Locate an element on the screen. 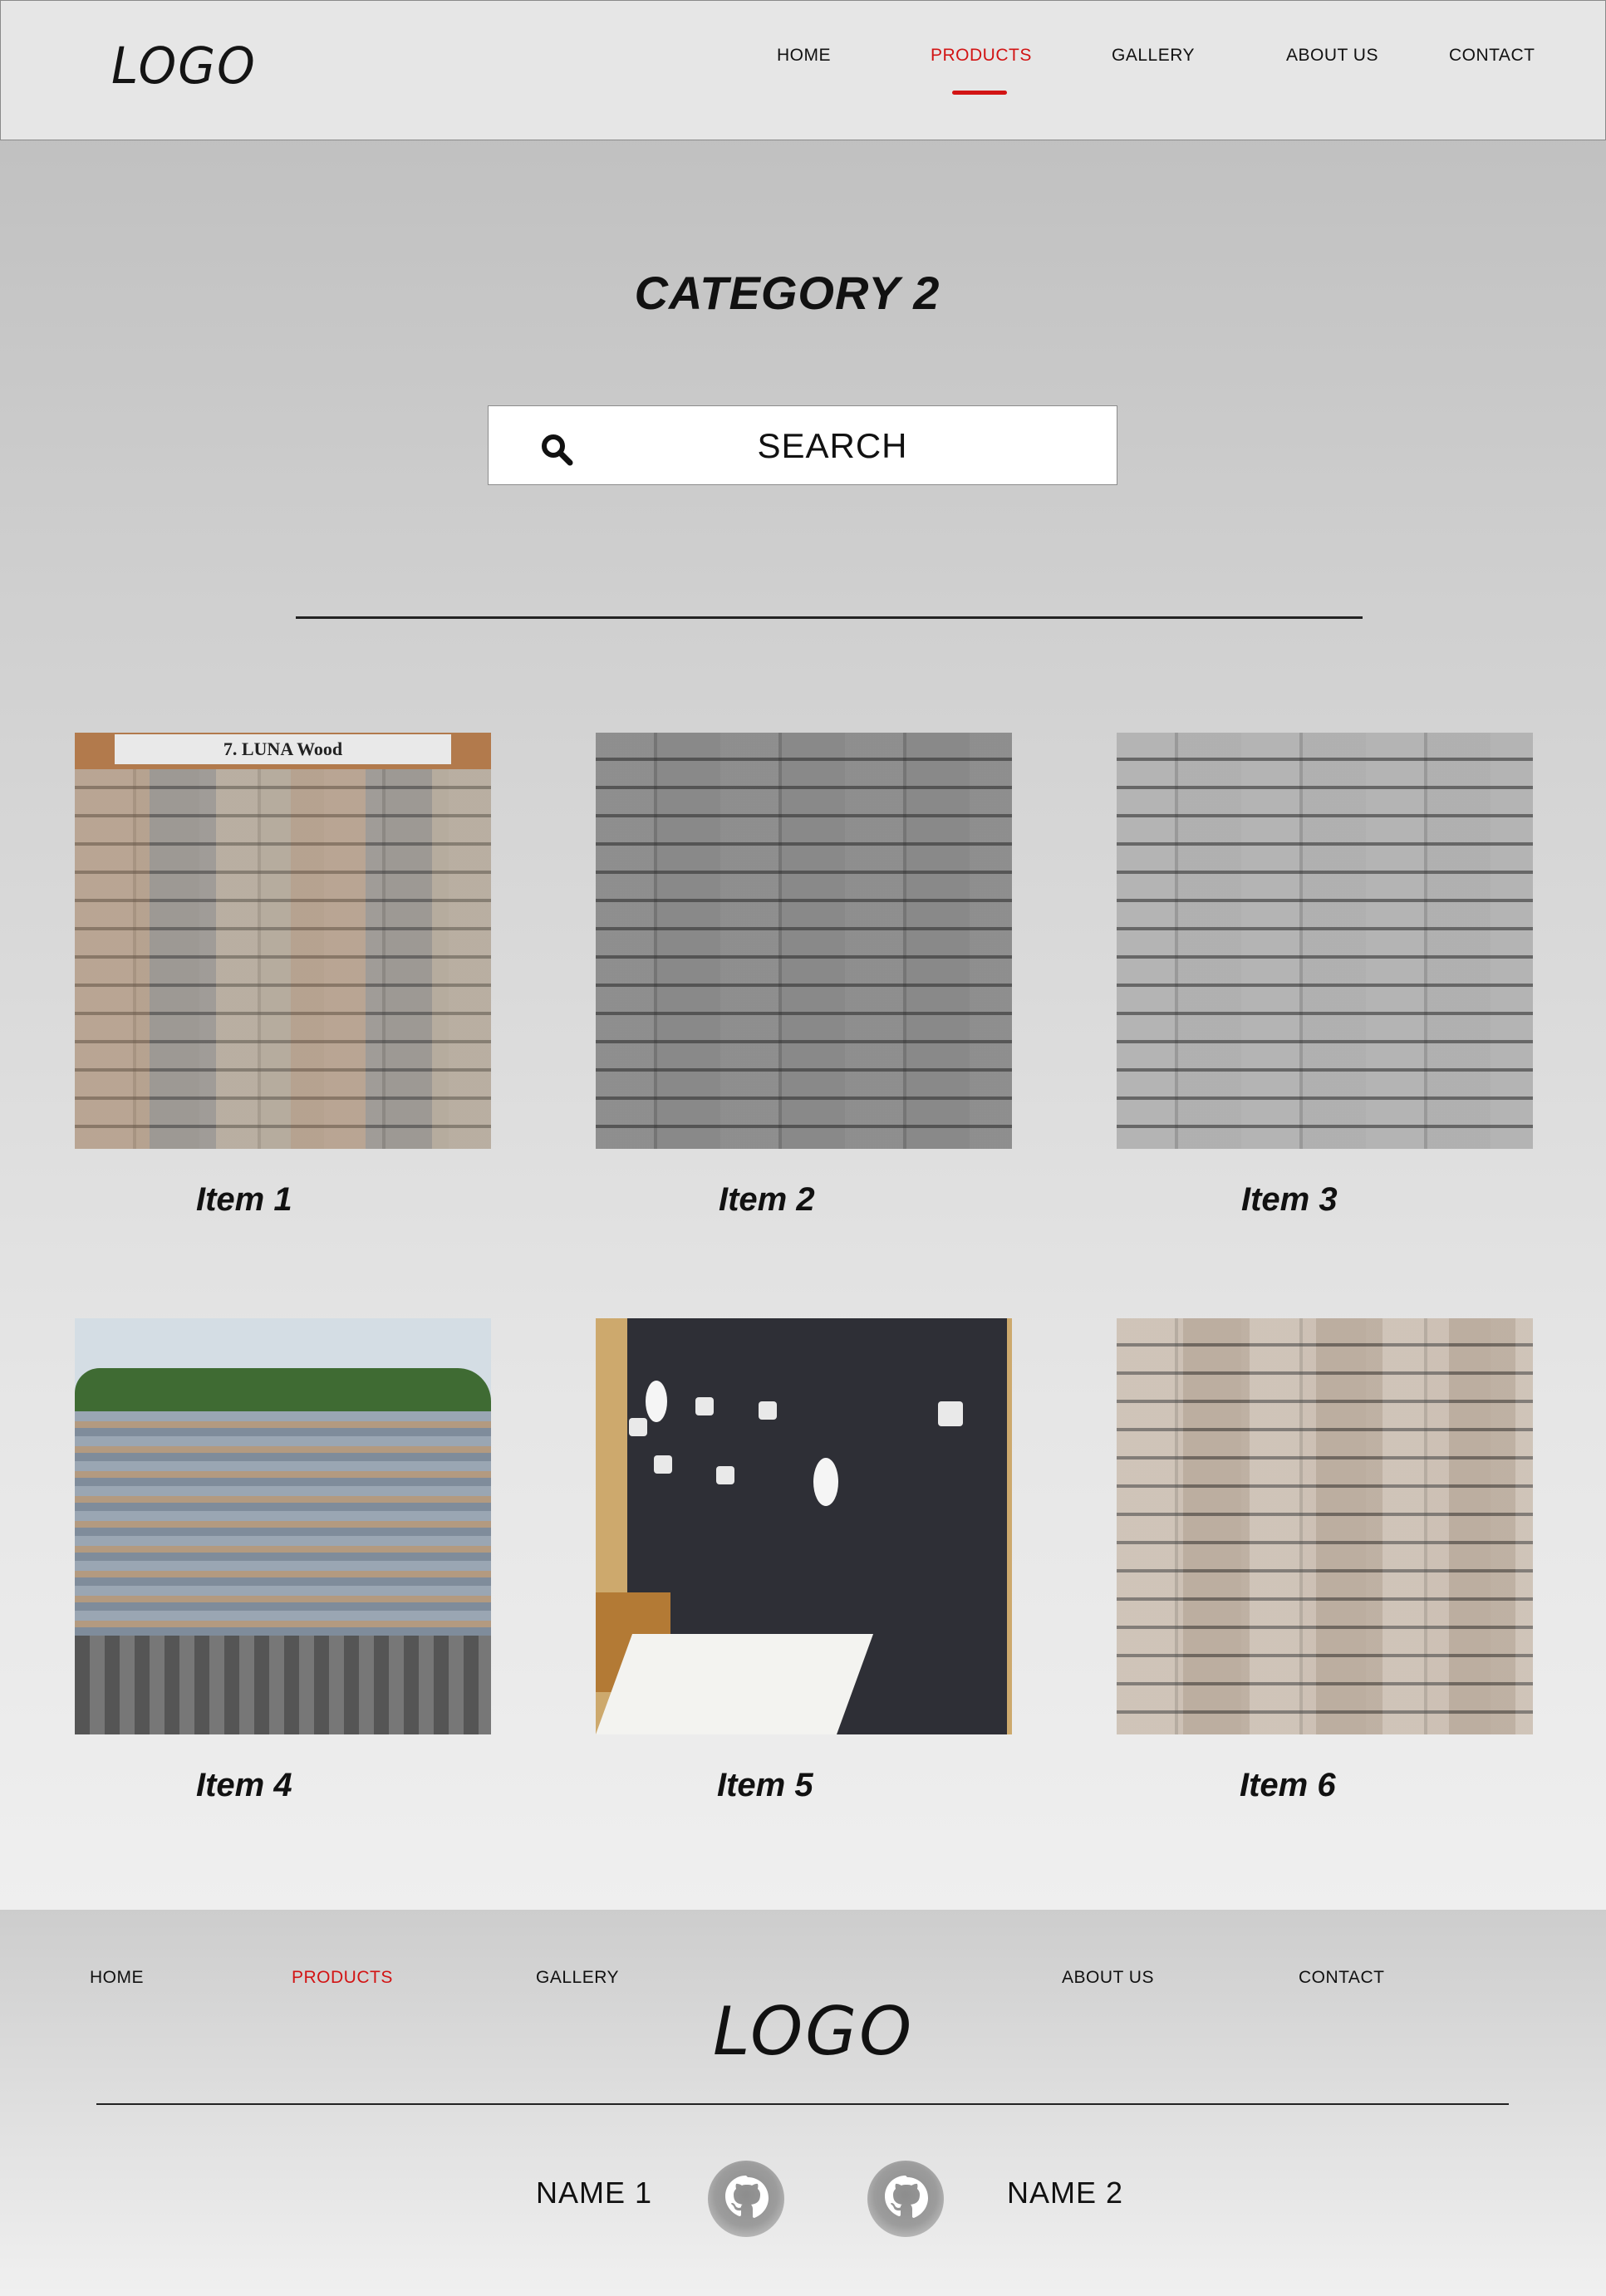  nav-products: PRODUCTS is located at coordinates (981, 56).